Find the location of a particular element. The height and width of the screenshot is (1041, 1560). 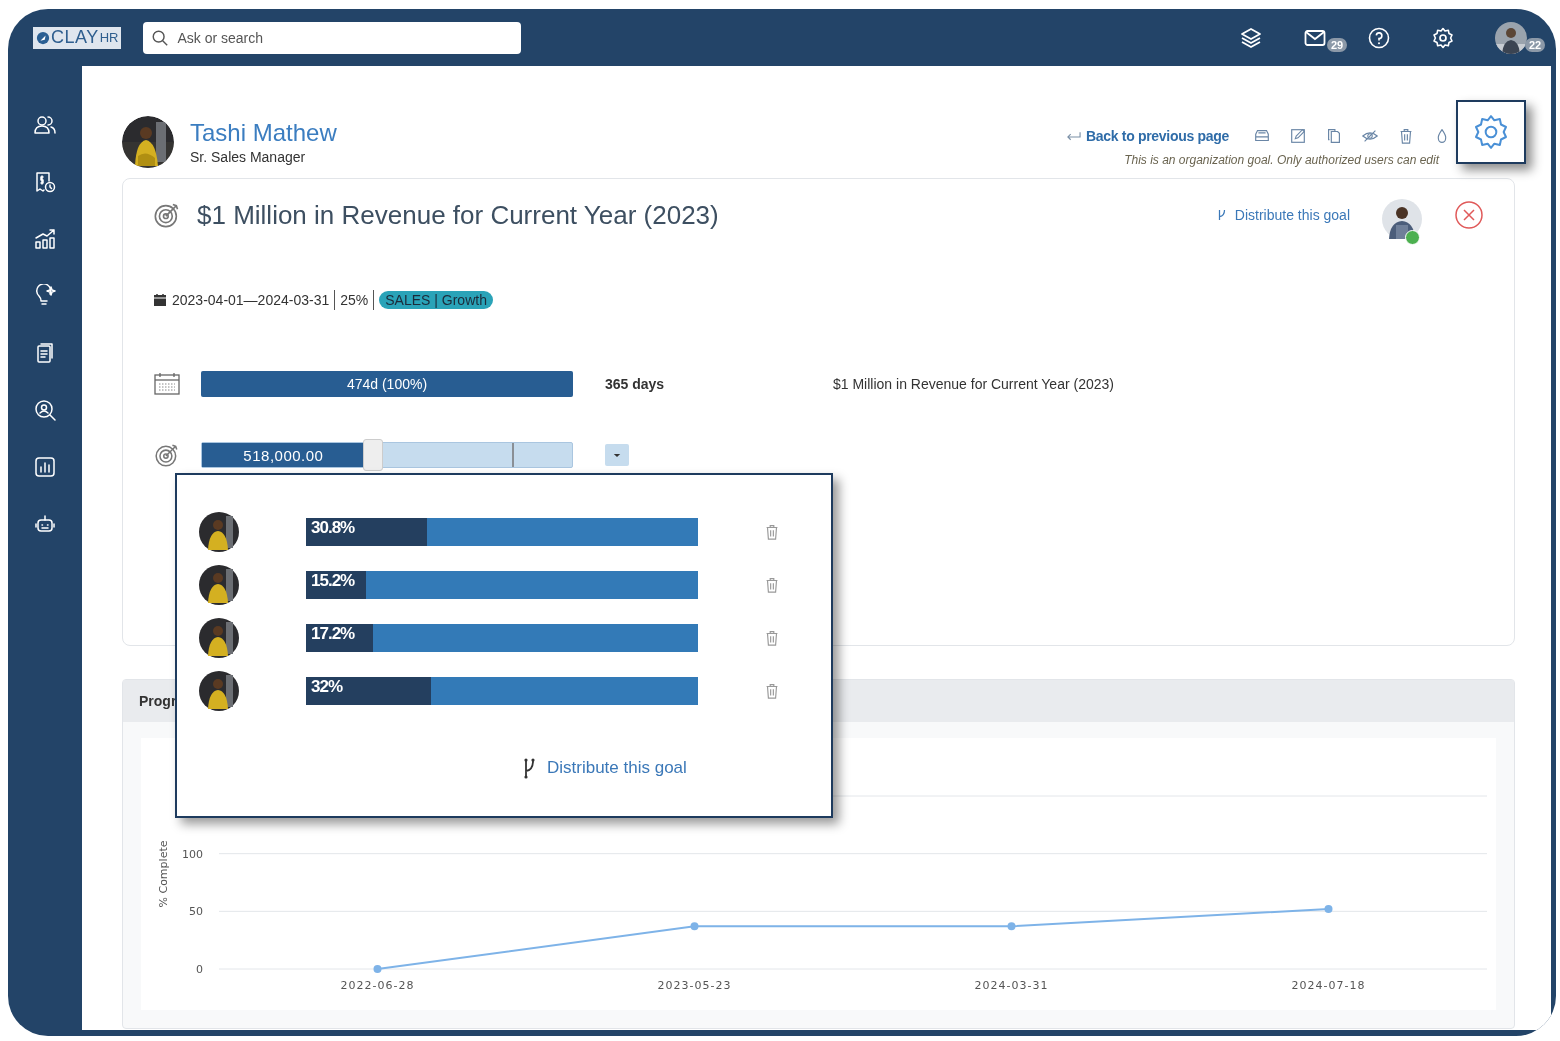

mail-count-badge: 29 is located at coordinates (1337, 44).